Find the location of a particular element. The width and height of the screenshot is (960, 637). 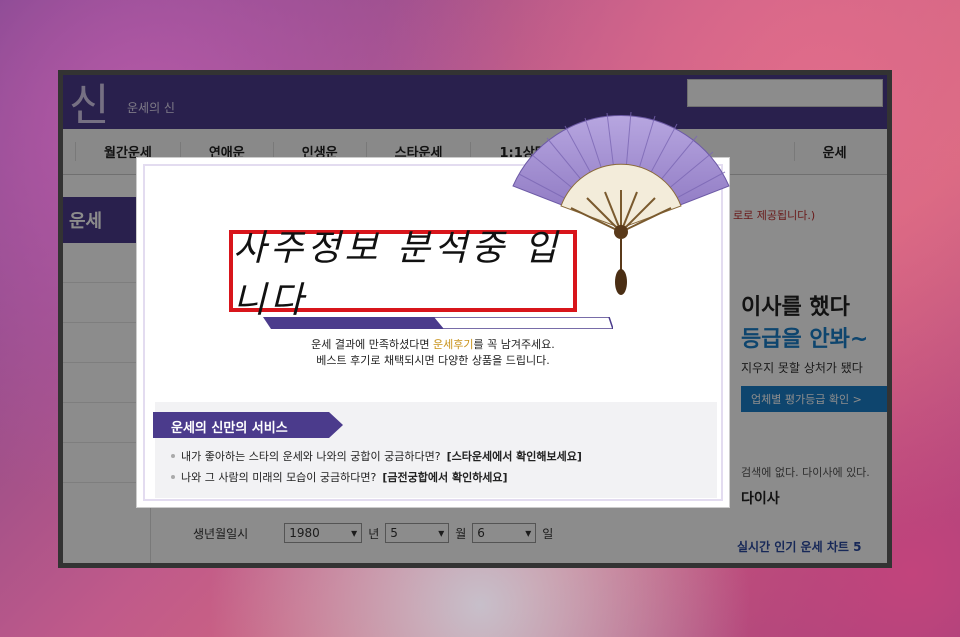

review-message-line1: 운세 결과에 만족하셨다면 운세후기를 꼭 남겨주세요. is located at coordinates (433, 344).